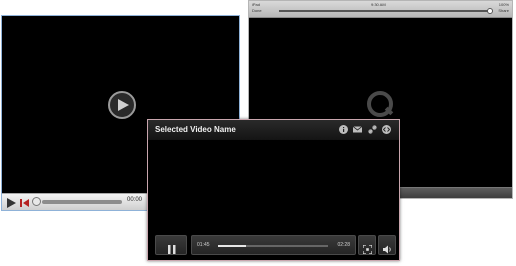 This screenshot has height=266, width=516. Describe the element at coordinates (256, 4) in the screenshot. I see `status-device: iPad` at that location.